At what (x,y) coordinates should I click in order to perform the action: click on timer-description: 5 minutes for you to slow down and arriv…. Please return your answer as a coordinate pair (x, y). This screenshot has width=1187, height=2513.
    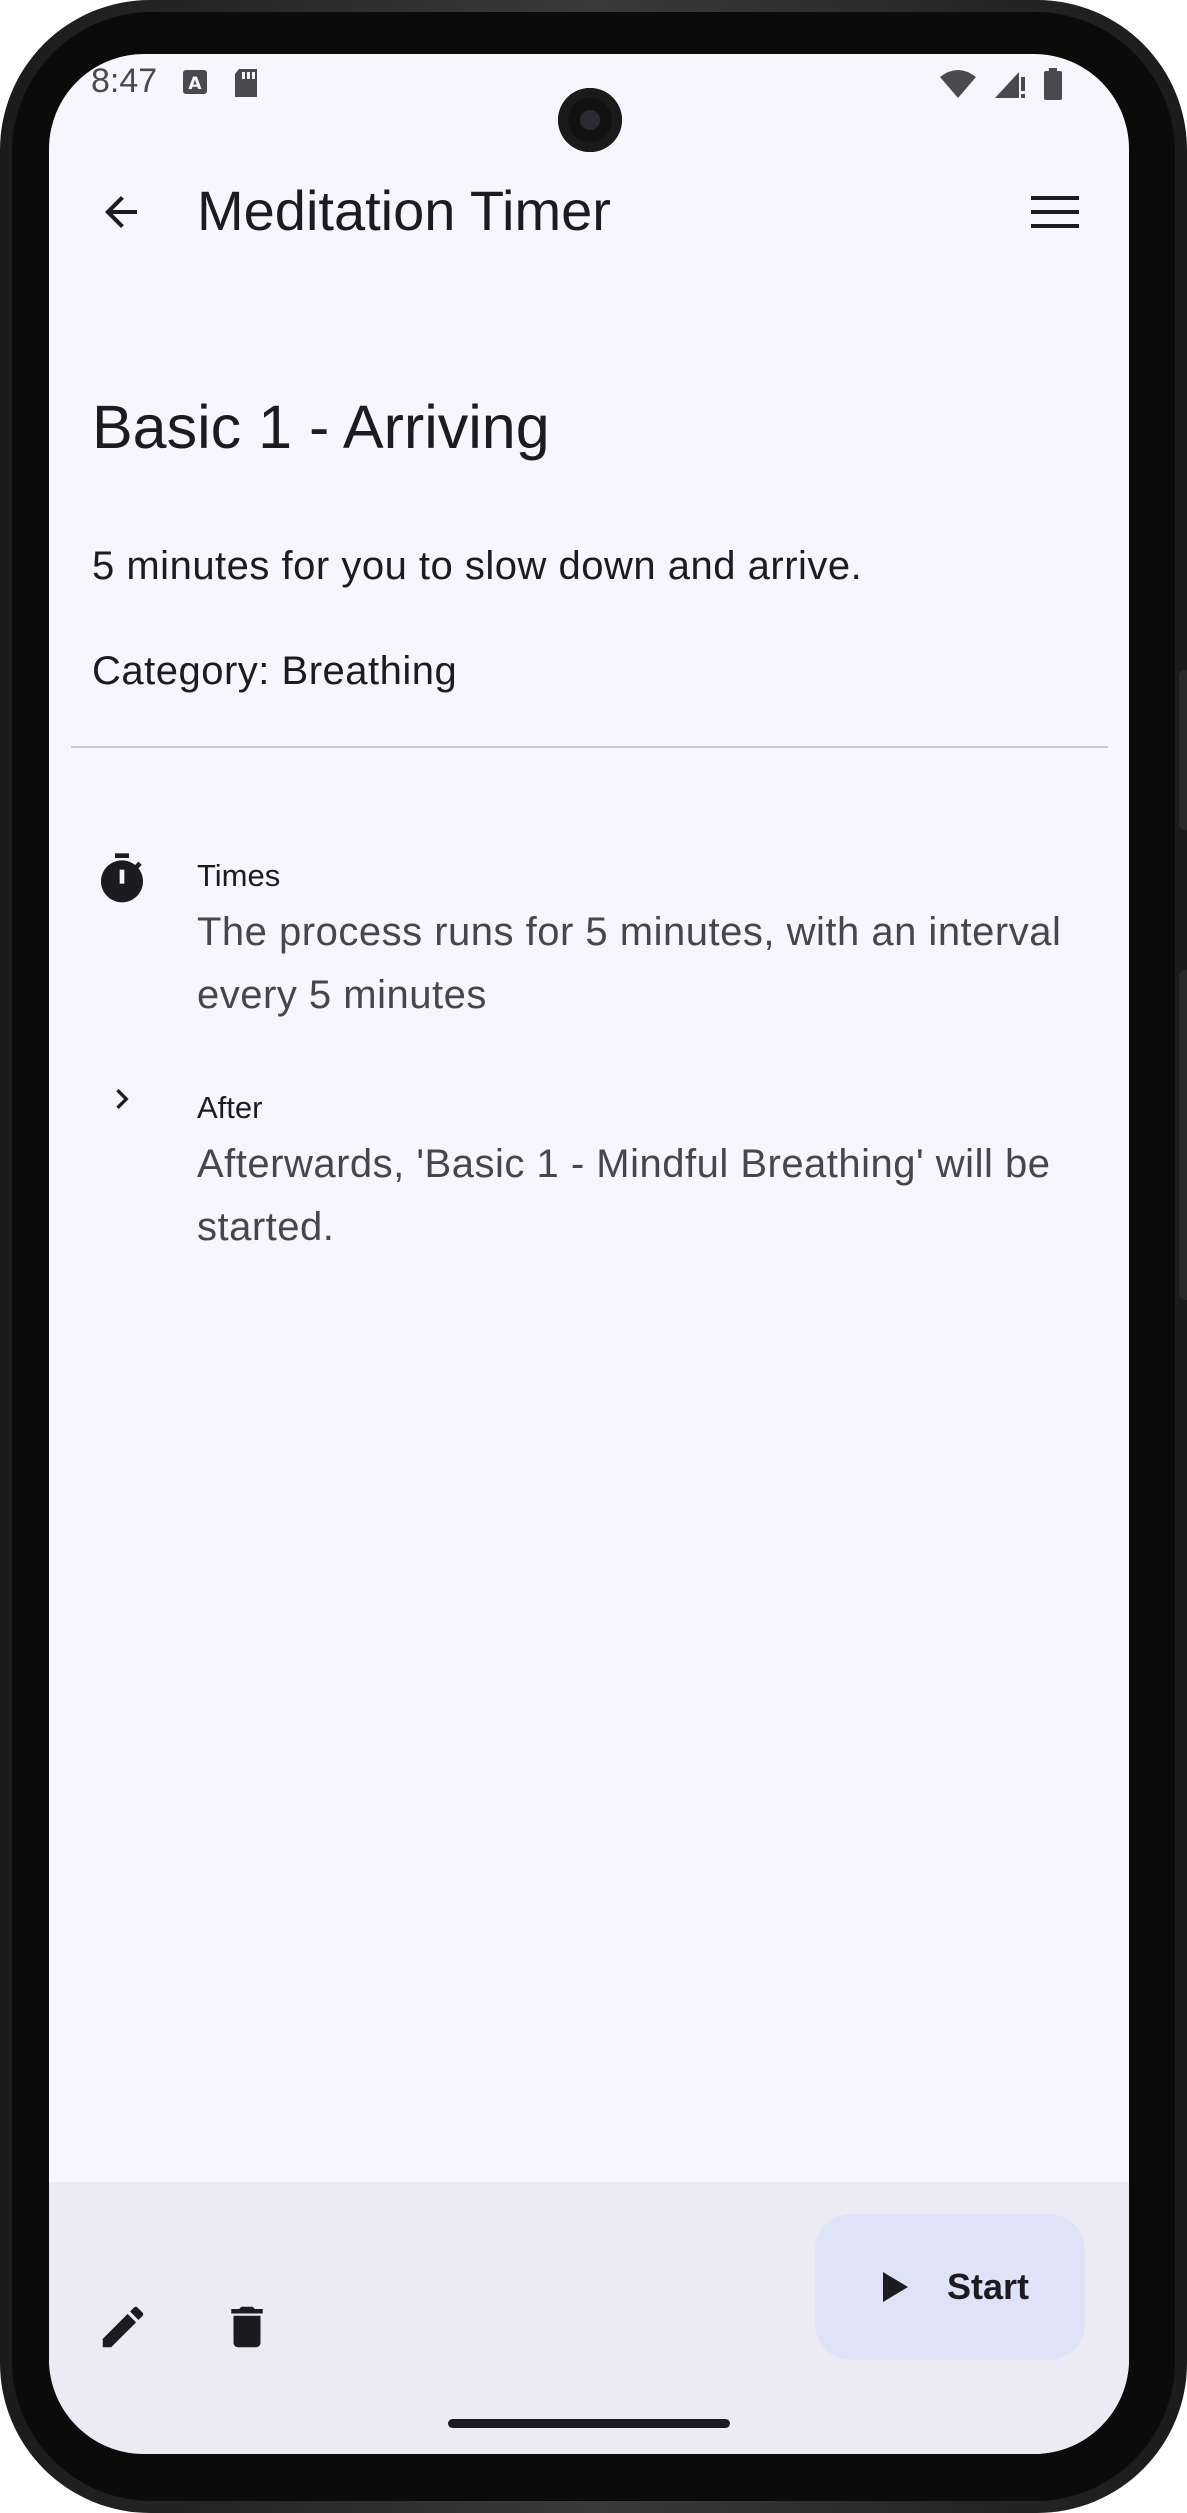
    Looking at the image, I should click on (477, 566).